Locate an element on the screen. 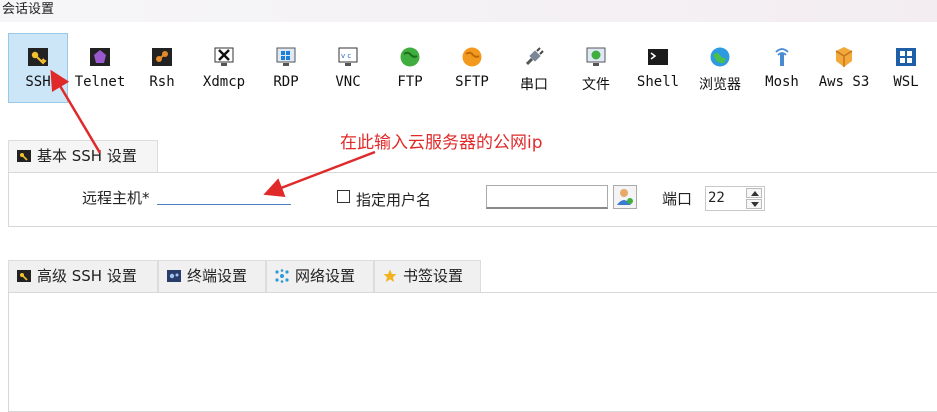  specify-username-checkbox is located at coordinates (343, 196).